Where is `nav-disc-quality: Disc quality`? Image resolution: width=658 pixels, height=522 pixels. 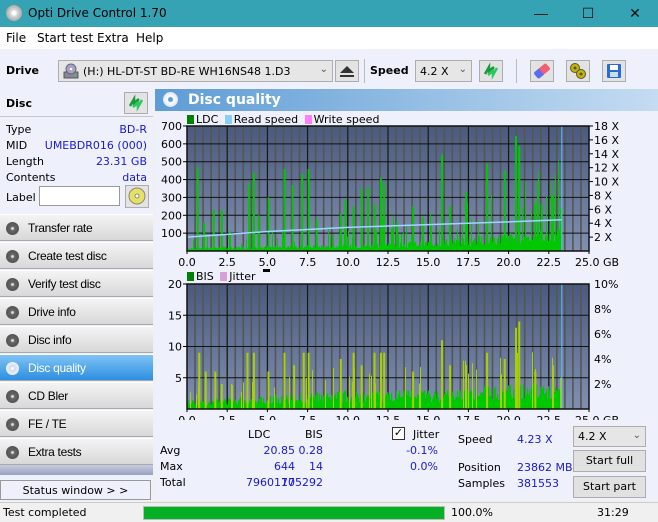
nav-disc-quality: Disc quality is located at coordinates (76, 367).